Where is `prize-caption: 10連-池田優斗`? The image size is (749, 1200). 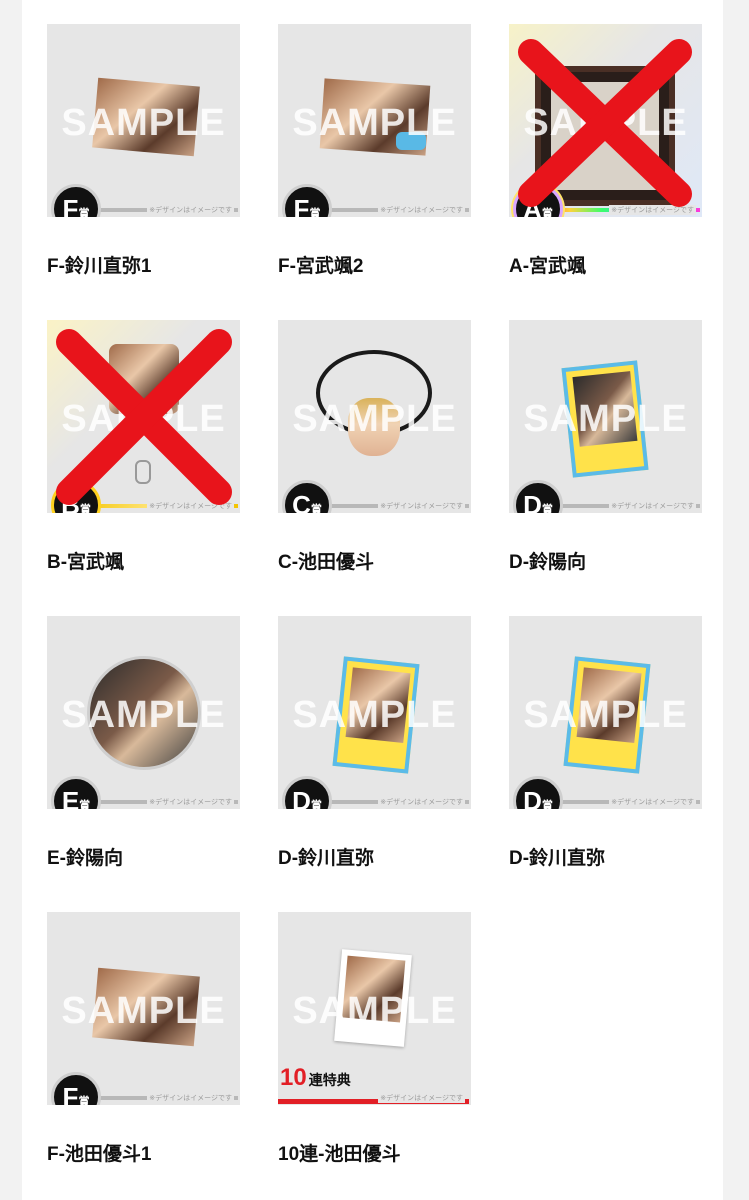
prize-caption: 10連-池田優斗 is located at coordinates (339, 1154).